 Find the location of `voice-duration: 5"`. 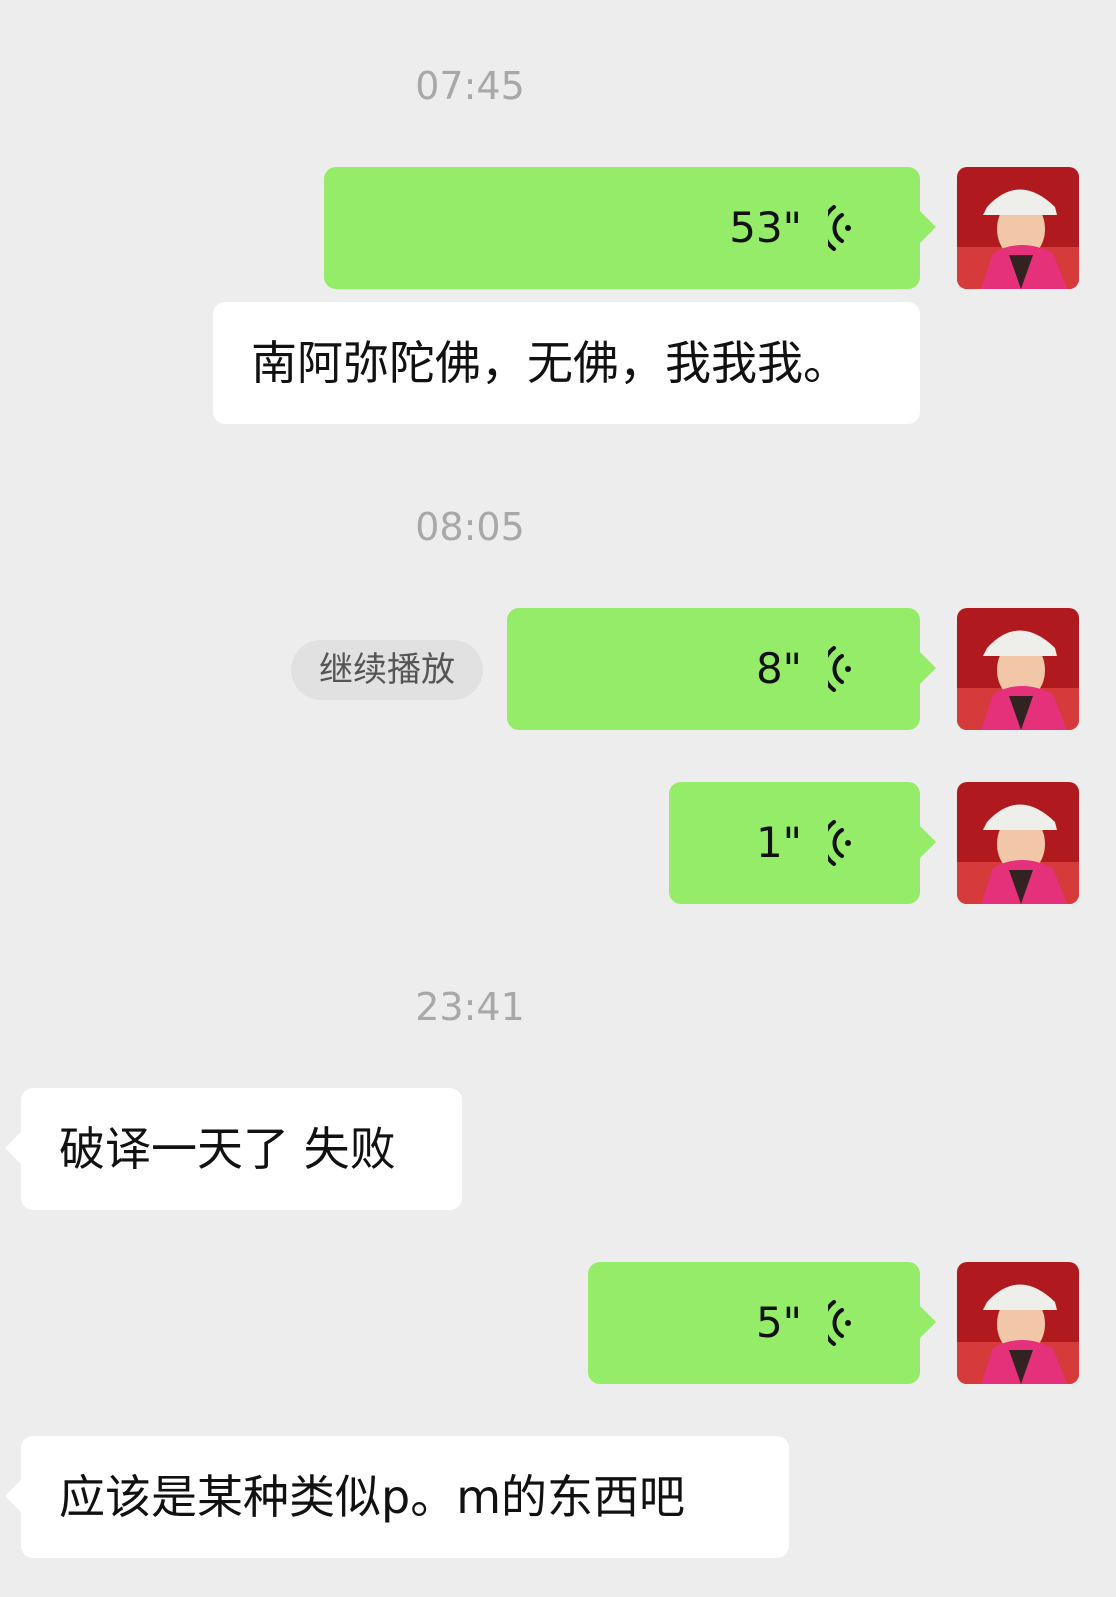

voice-duration: 5" is located at coordinates (778, 1322).